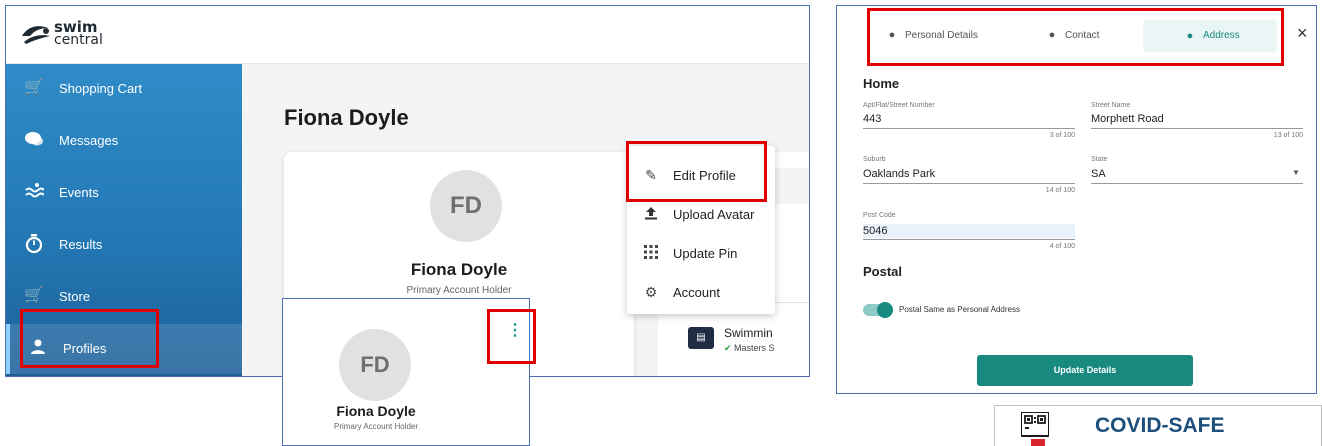 Image resolution: width=1322 pixels, height=446 pixels. I want to click on highlight-more-options, so click(511, 336).